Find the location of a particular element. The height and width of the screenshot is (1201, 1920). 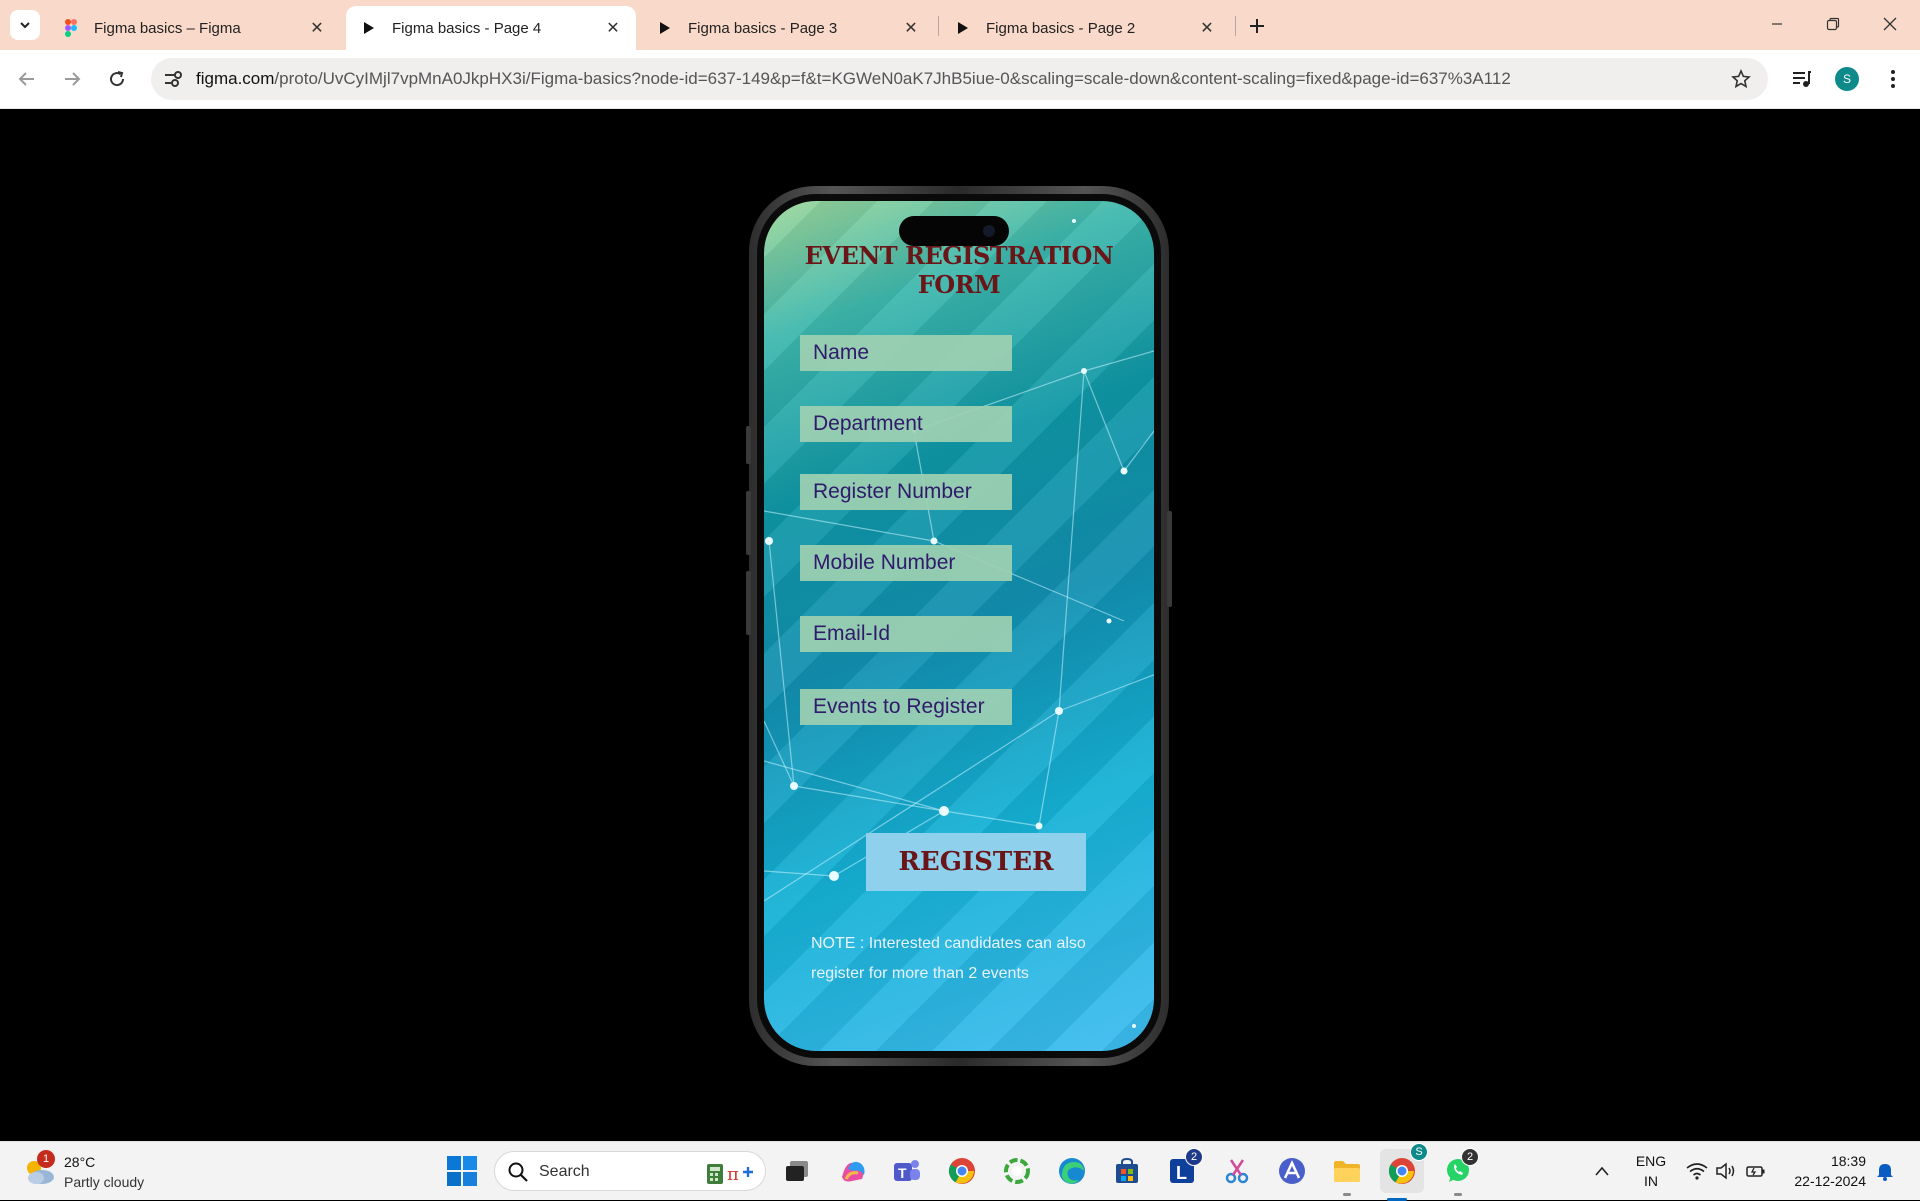

folder-icon is located at coordinates (1347, 1171).